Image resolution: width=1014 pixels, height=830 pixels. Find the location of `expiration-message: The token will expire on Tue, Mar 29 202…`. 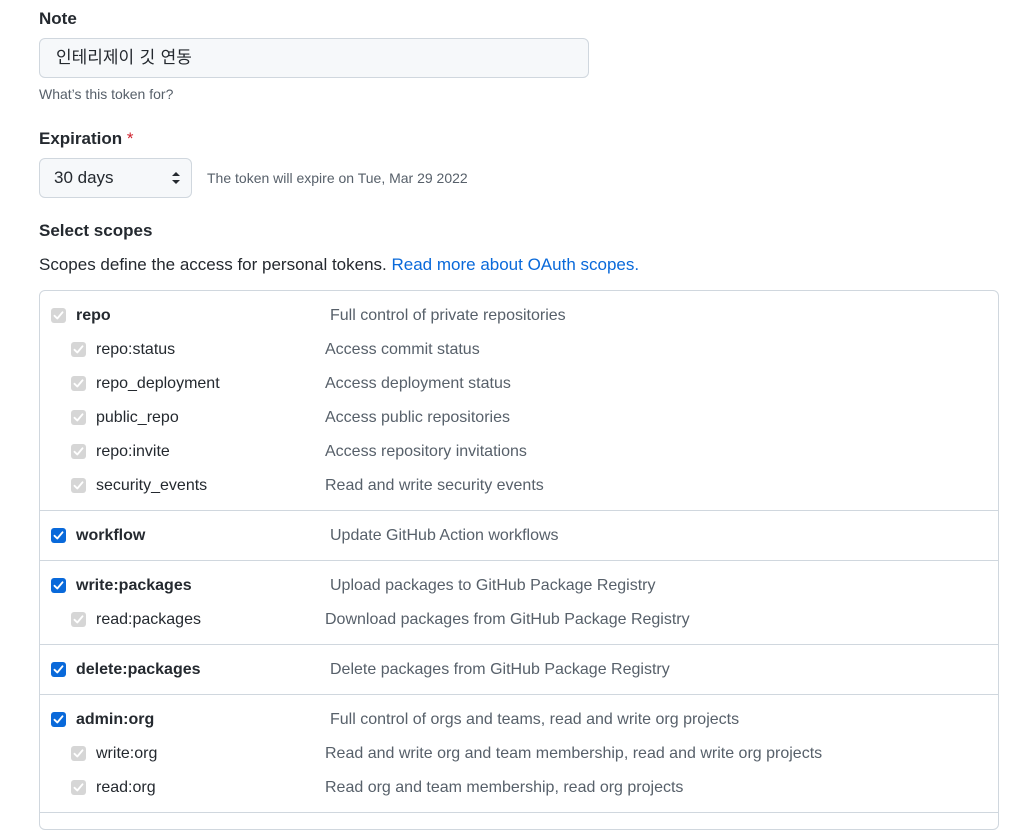

expiration-message: The token will expire on Tue, Mar 29 202… is located at coordinates (337, 178).